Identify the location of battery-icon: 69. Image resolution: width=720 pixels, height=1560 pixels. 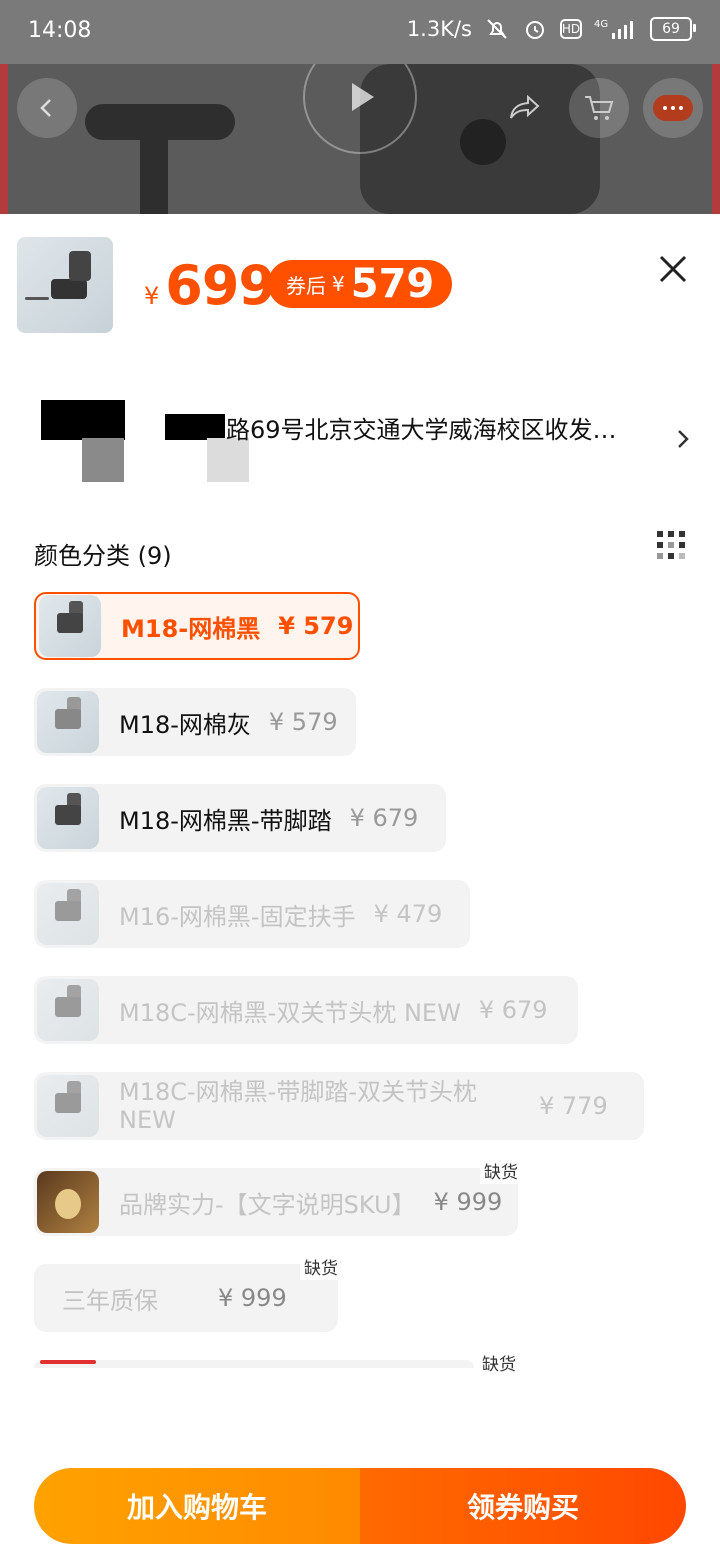
(673, 29).